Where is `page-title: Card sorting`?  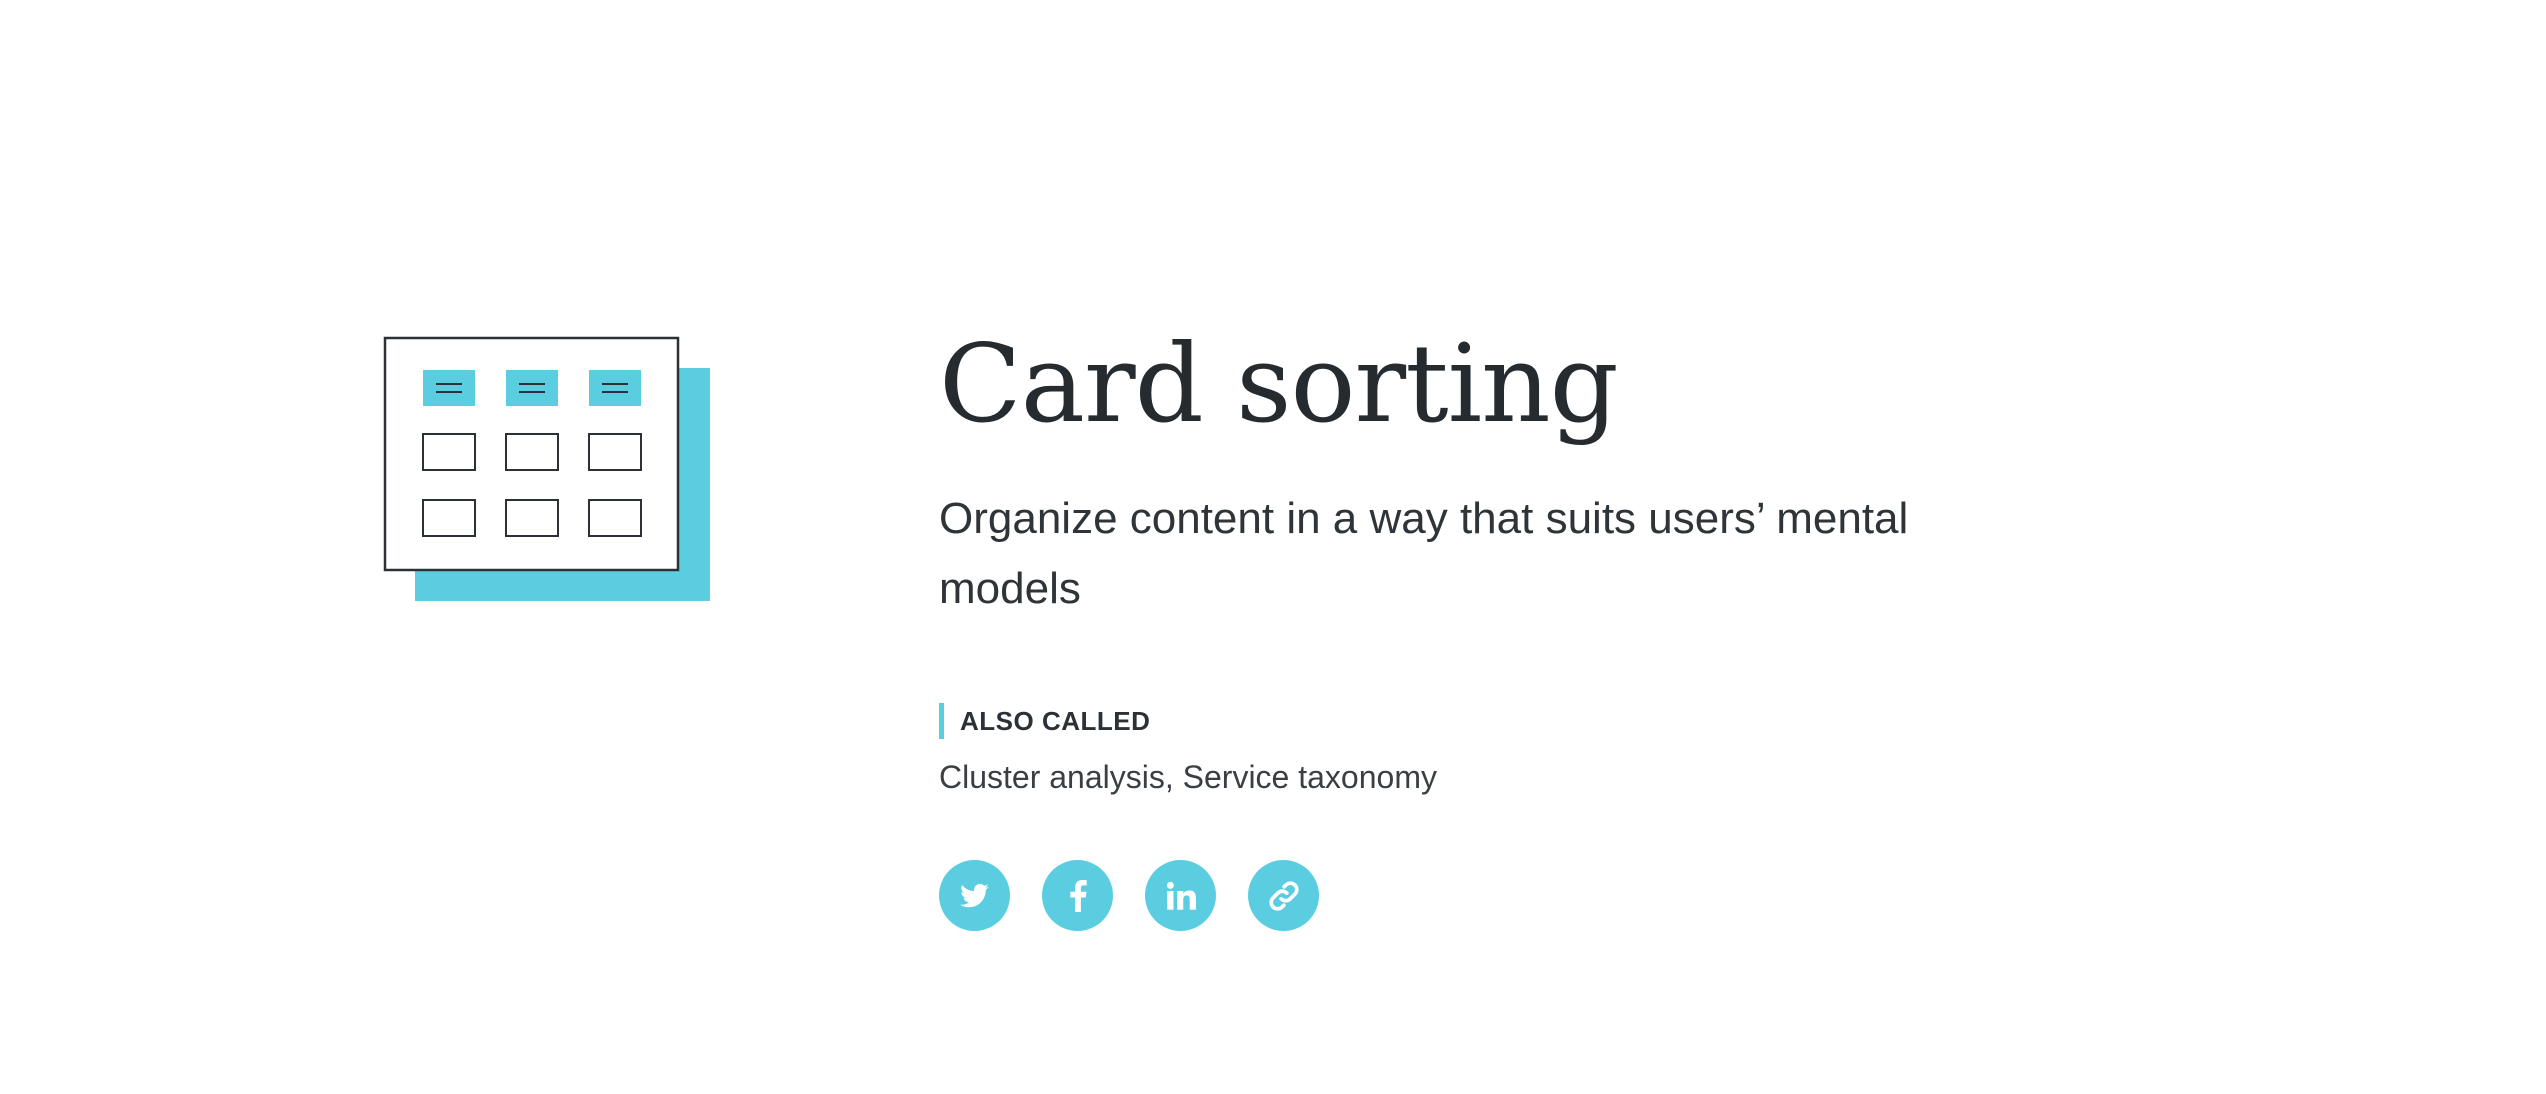 page-title: Card sorting is located at coordinates (1279, 384).